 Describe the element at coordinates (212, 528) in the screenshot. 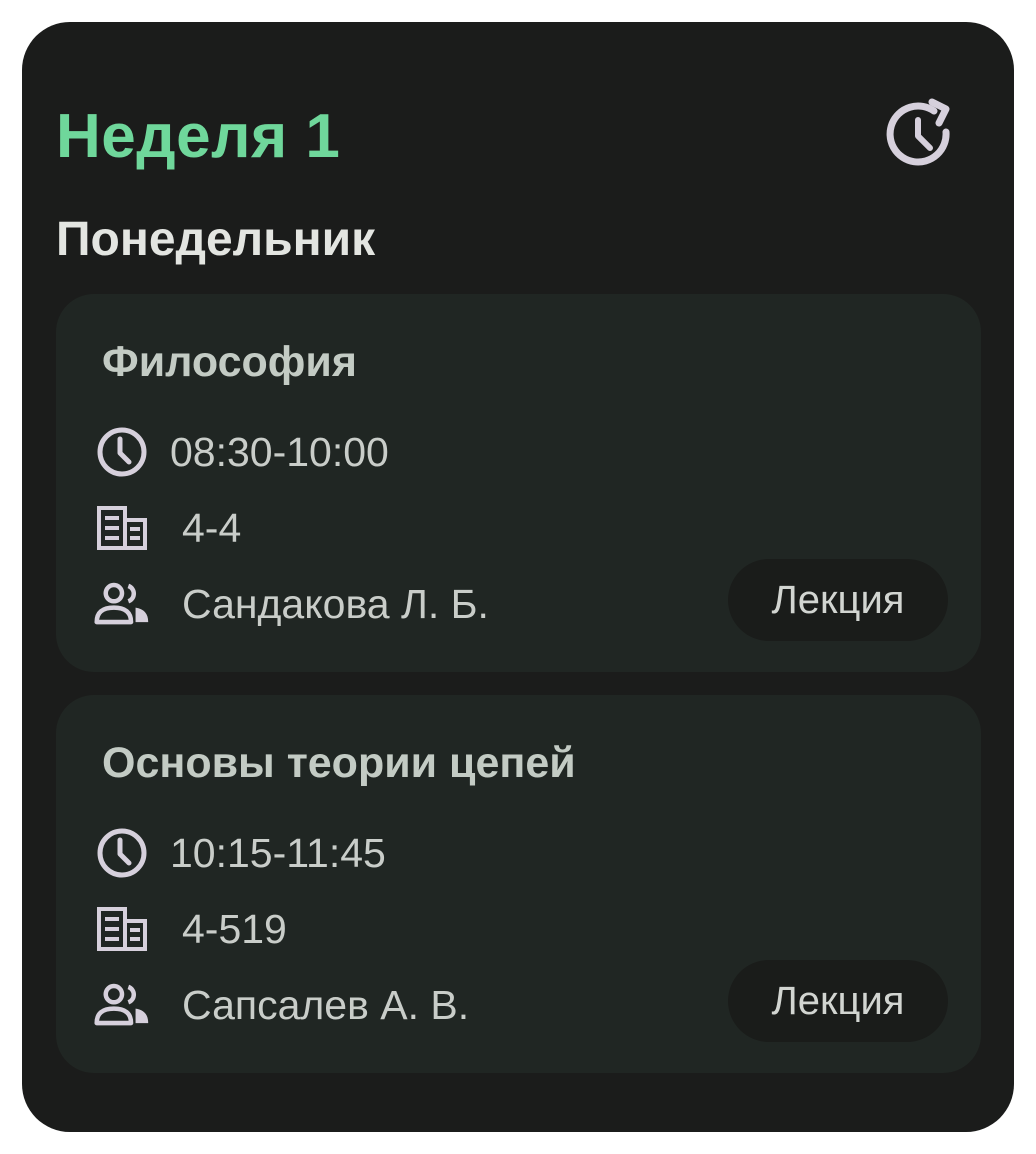

I see `lesson-room: 4-4` at that location.